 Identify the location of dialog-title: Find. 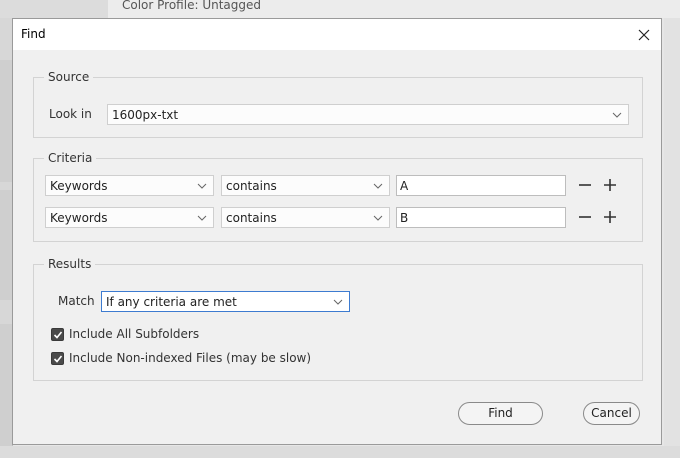
(33, 34).